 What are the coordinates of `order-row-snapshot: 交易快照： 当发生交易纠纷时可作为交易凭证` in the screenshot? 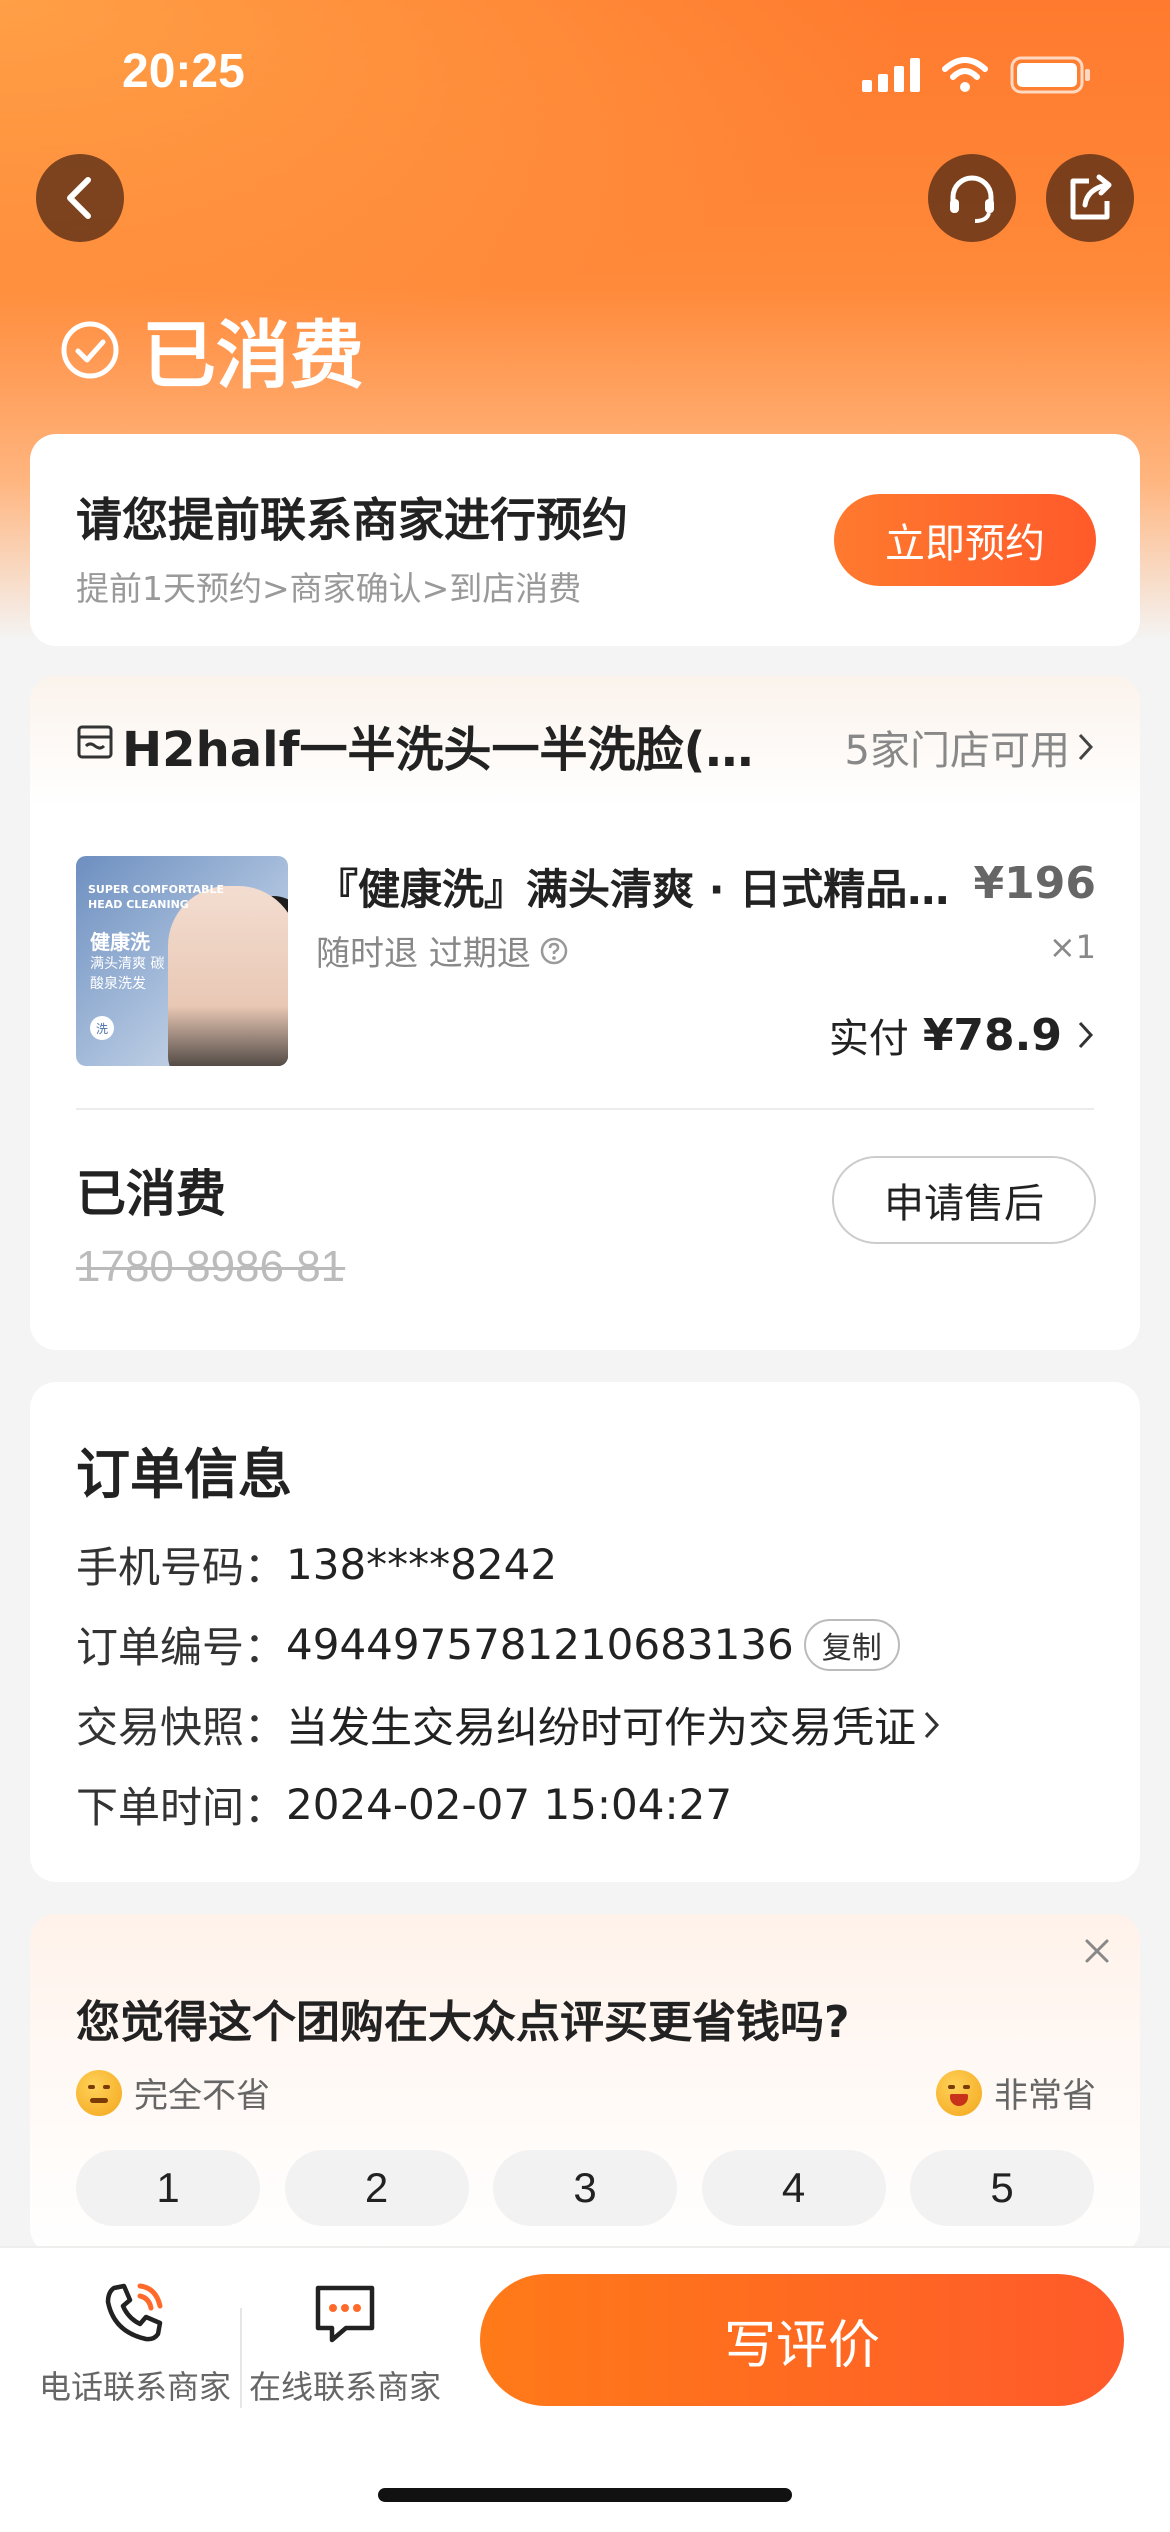 It's located at (509, 1724).